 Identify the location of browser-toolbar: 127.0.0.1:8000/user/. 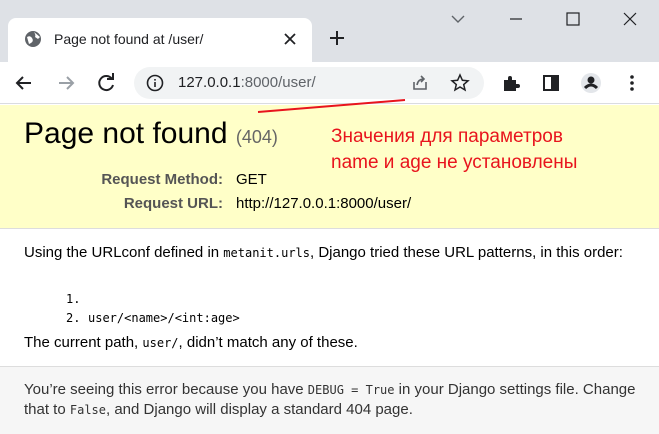
(329, 83).